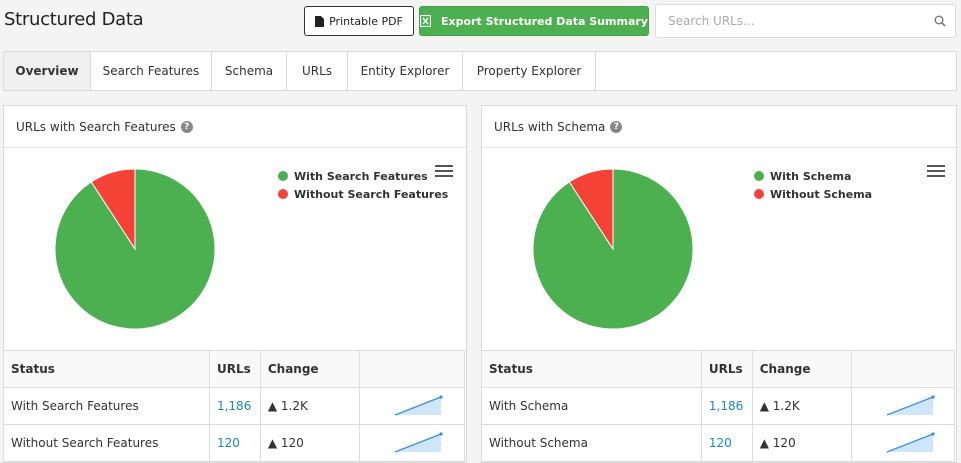  I want to click on tab-search-features: Search Features, so click(151, 71).